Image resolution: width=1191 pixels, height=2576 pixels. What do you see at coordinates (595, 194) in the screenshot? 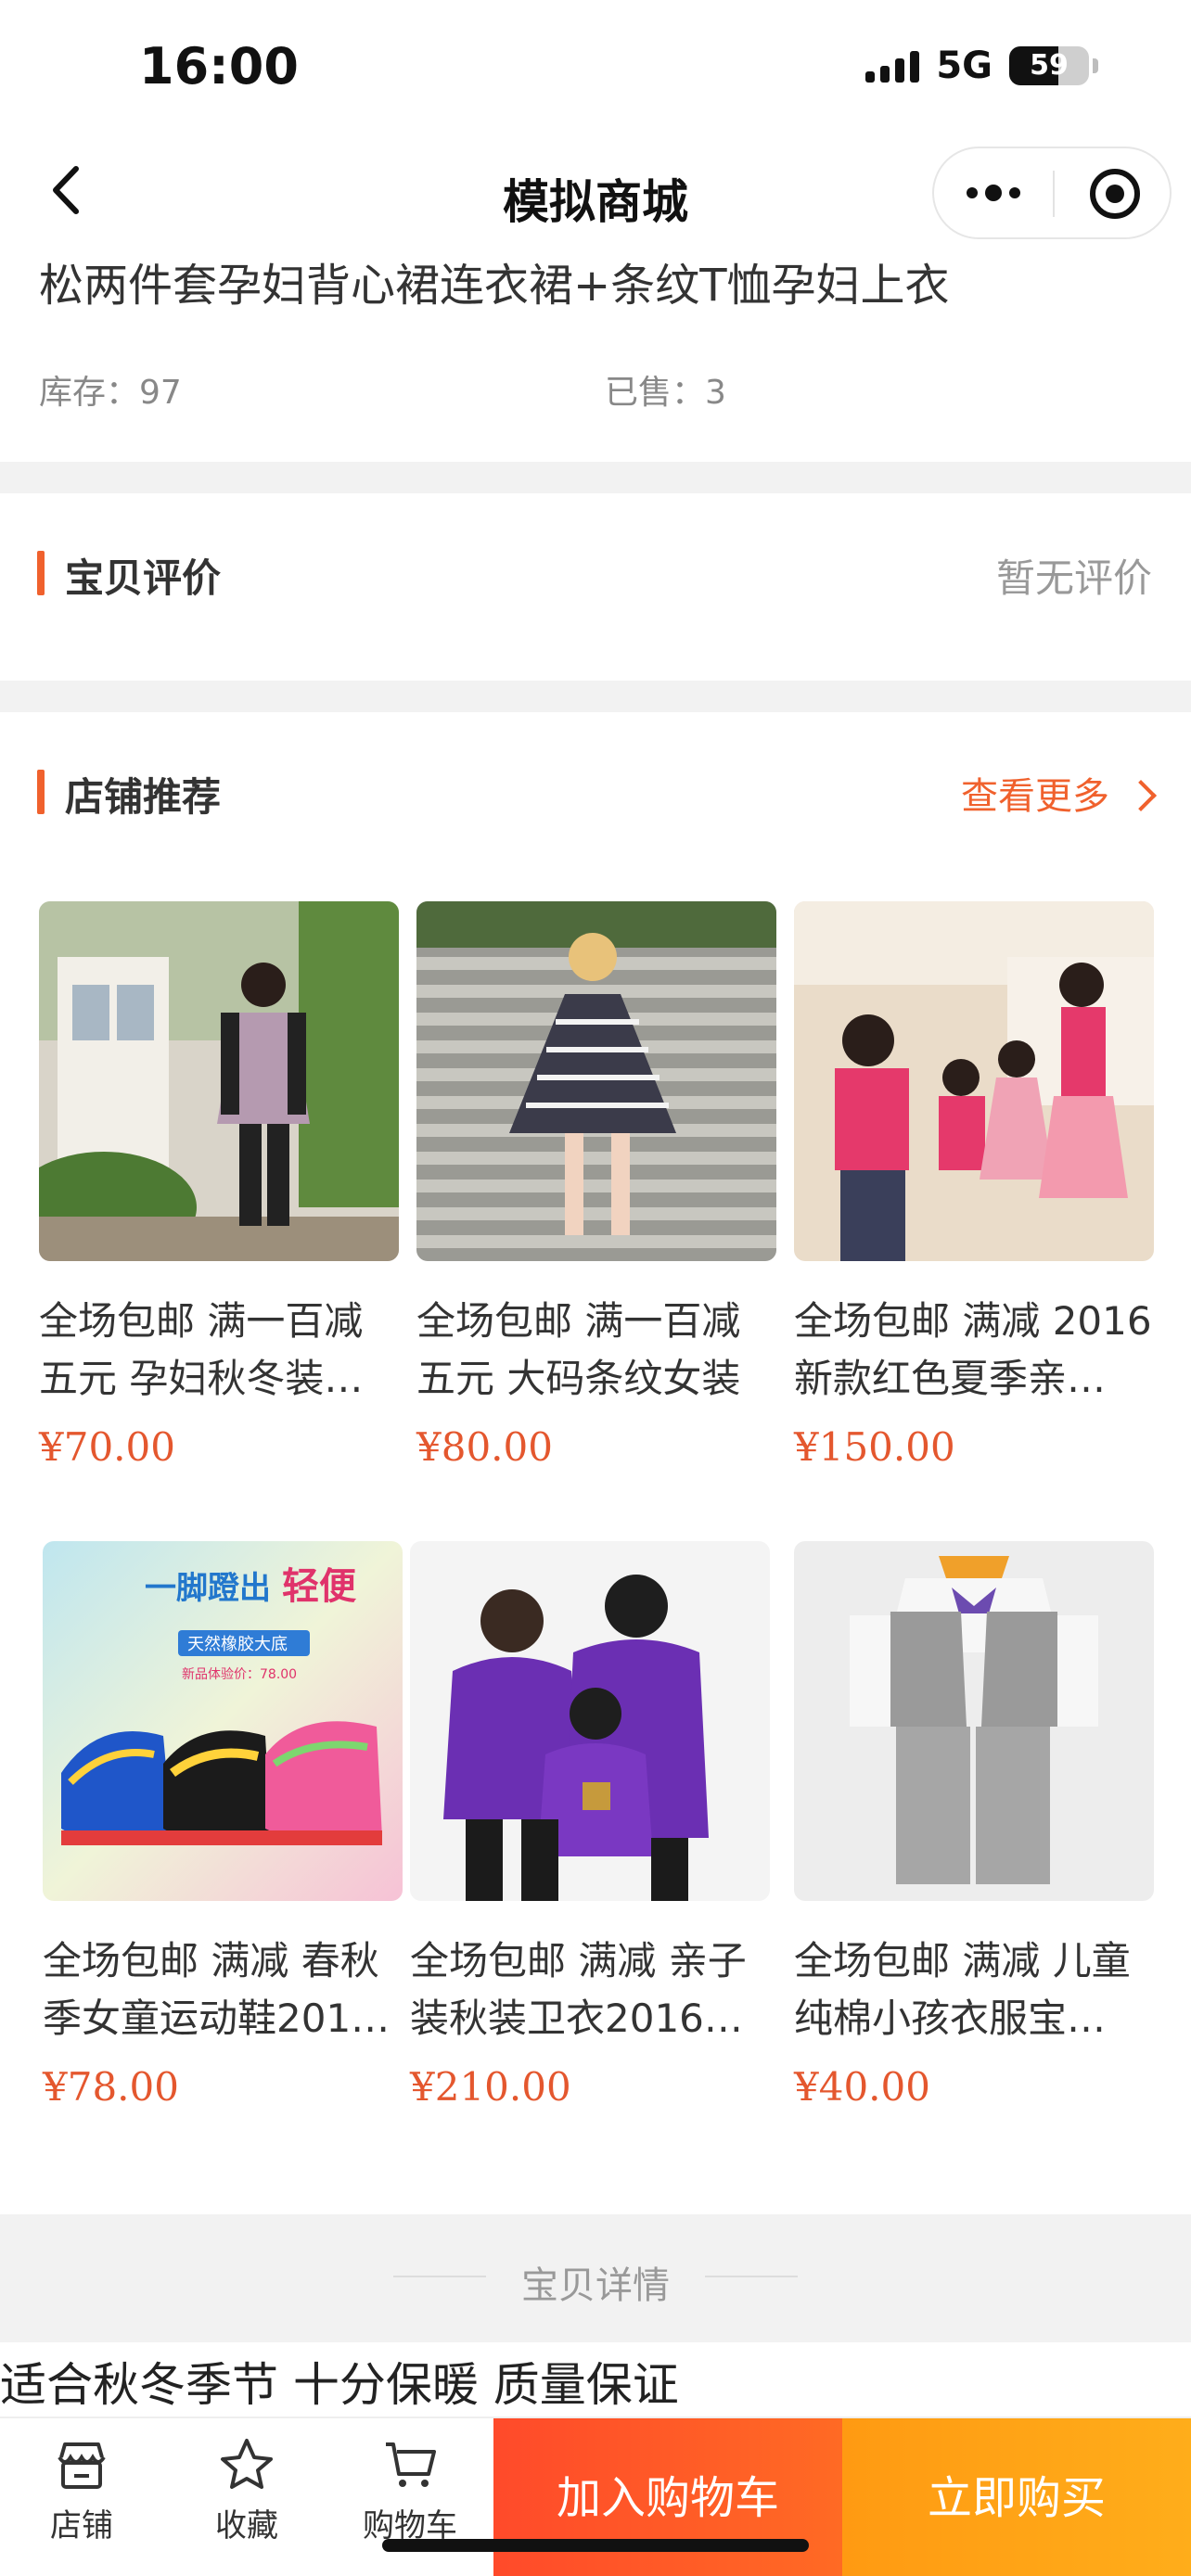
I see `nav-bar: 模拟商城` at bounding box center [595, 194].